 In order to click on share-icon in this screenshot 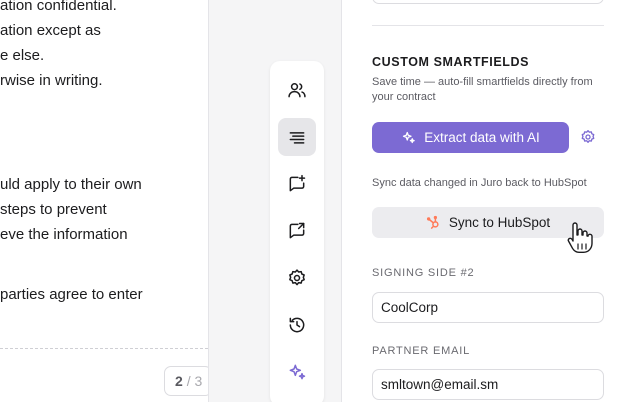, I will do `click(297, 230)`.